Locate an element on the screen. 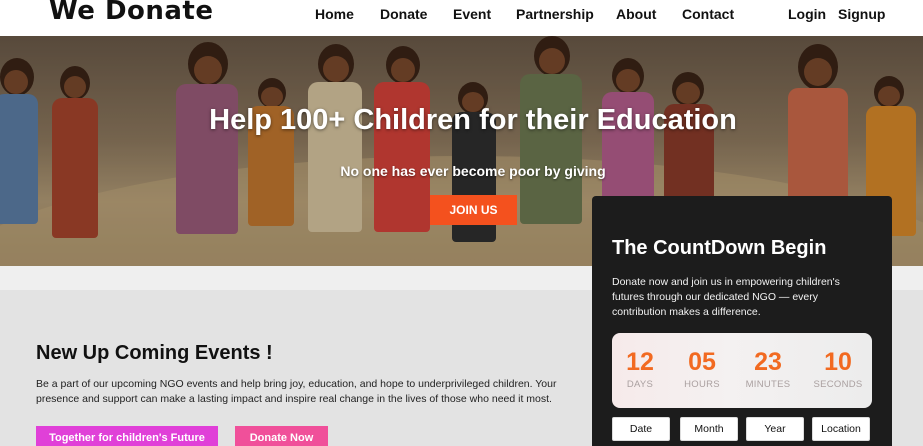 The width and height of the screenshot is (923, 446). location-button: Location is located at coordinates (841, 429).